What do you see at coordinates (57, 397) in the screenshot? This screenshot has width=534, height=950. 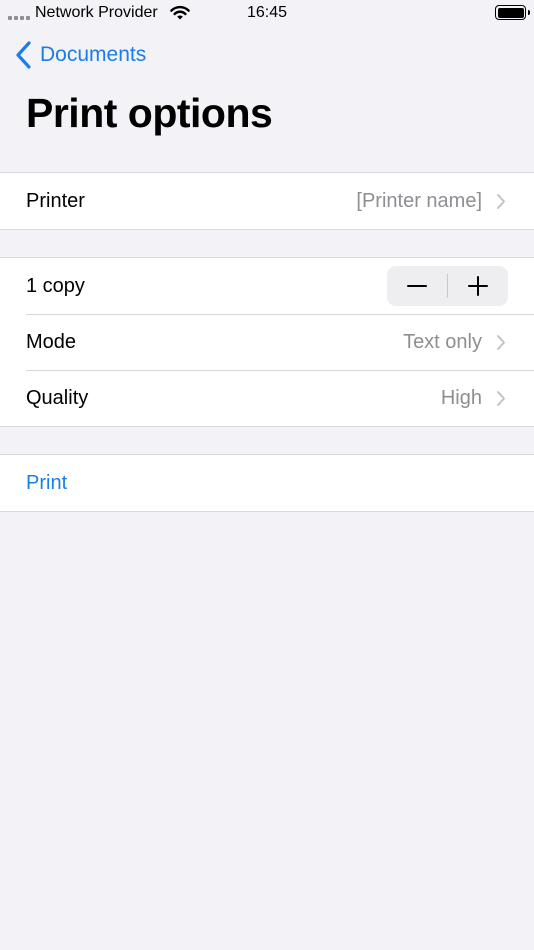 I see `quality-label: Quality` at bounding box center [57, 397].